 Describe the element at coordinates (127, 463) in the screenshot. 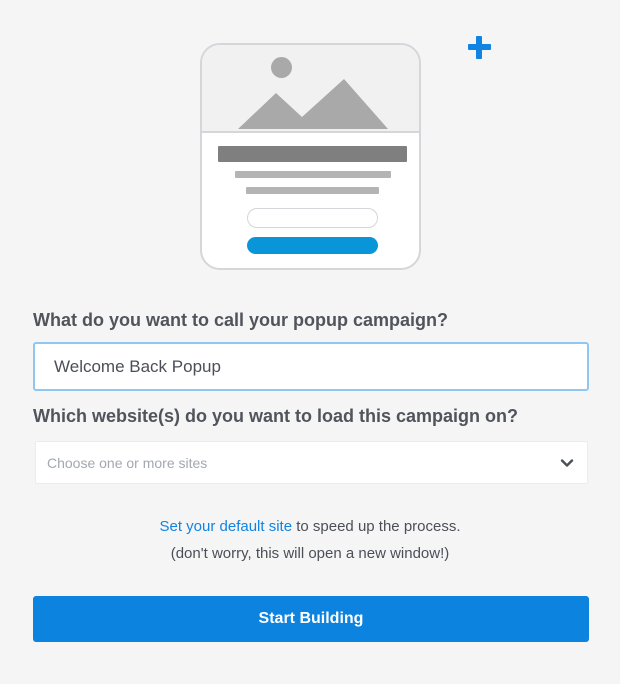

I see `website-select-placeholder: Choose one or more sites` at that location.